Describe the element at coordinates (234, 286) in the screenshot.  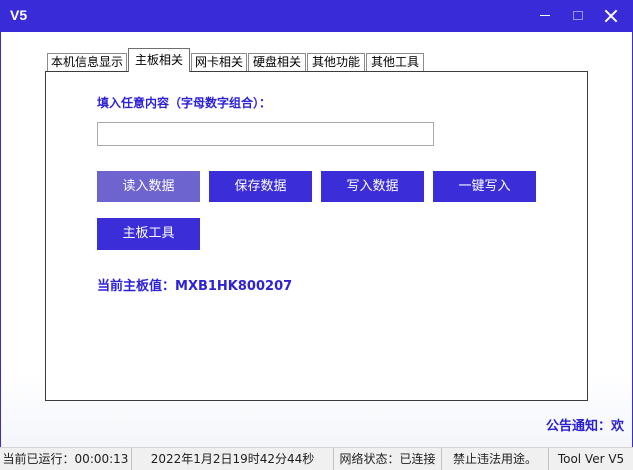
I see `current-value-text: MXB1HK800207` at that location.